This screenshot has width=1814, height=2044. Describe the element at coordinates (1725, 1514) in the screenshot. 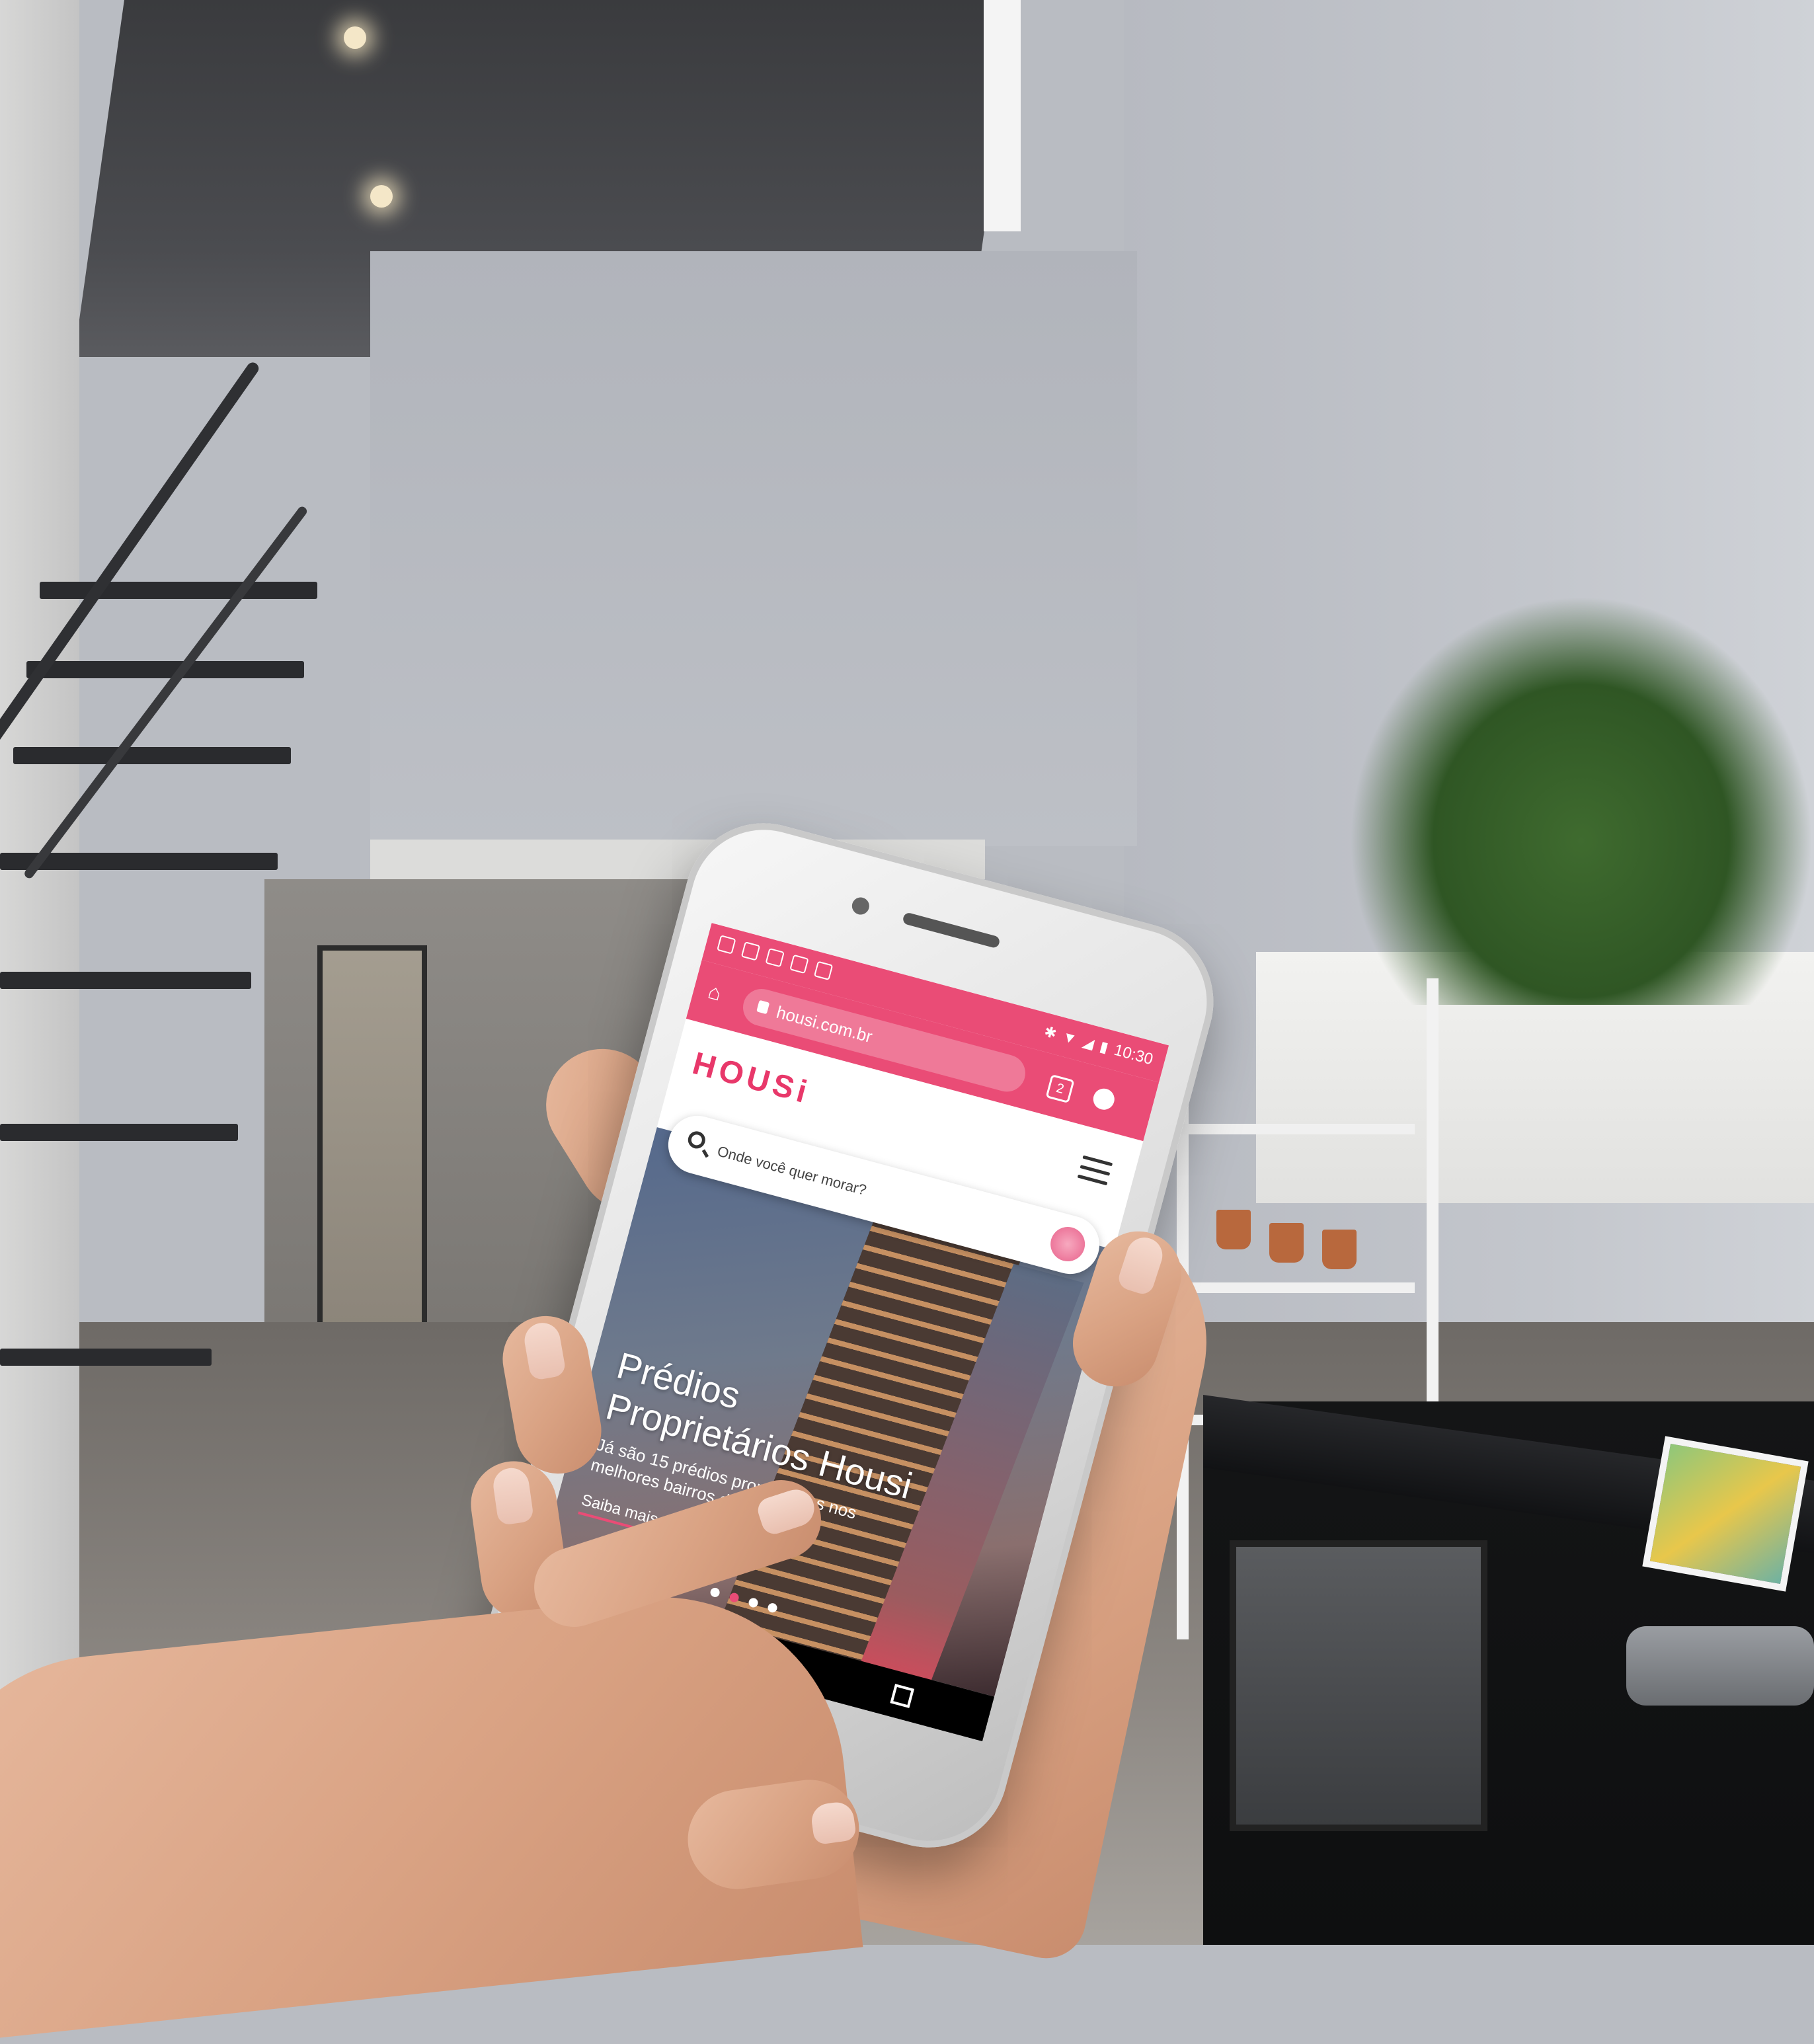

I see `framed-picture` at that location.